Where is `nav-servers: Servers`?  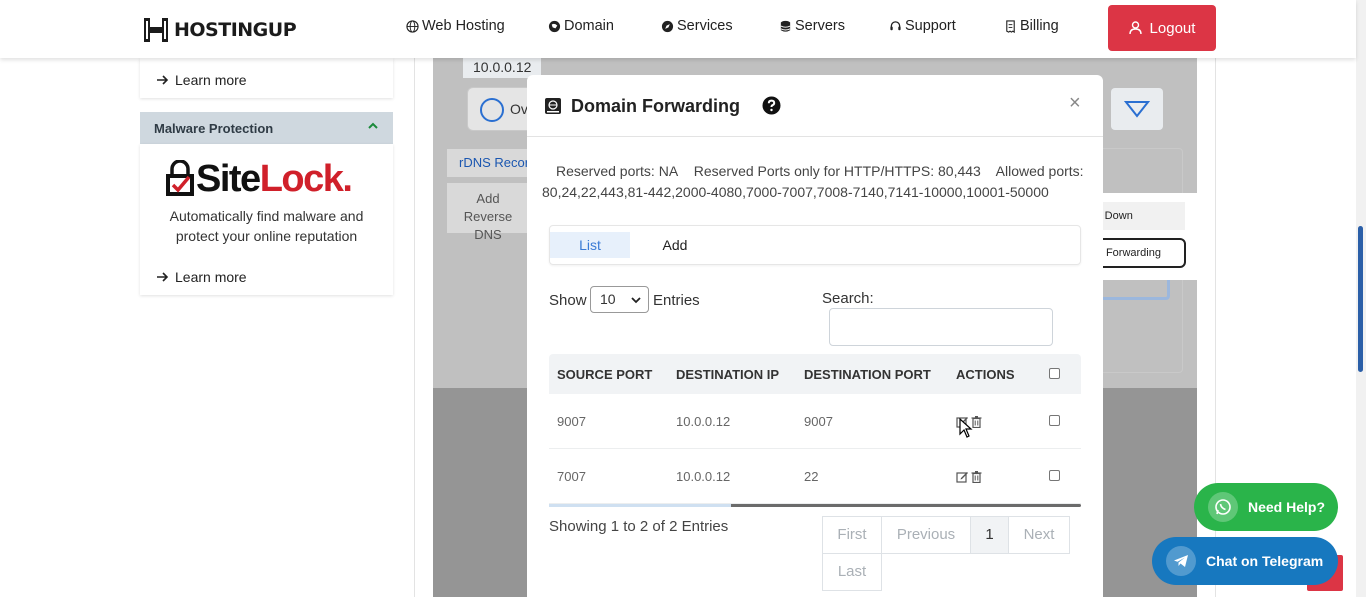 nav-servers: Servers is located at coordinates (812, 26).